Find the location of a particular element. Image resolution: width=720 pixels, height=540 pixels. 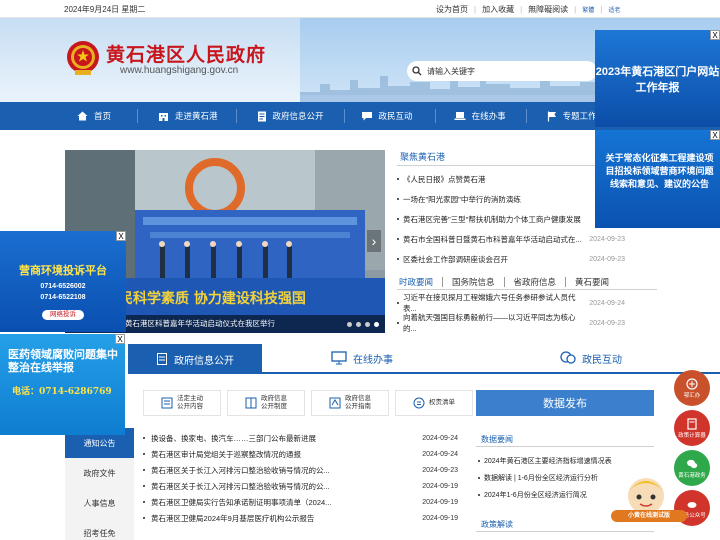

list-item: 黄石港区审计局党组关于巡察整改情况的通报 2024-09-24 is located at coordinates (300, 454).